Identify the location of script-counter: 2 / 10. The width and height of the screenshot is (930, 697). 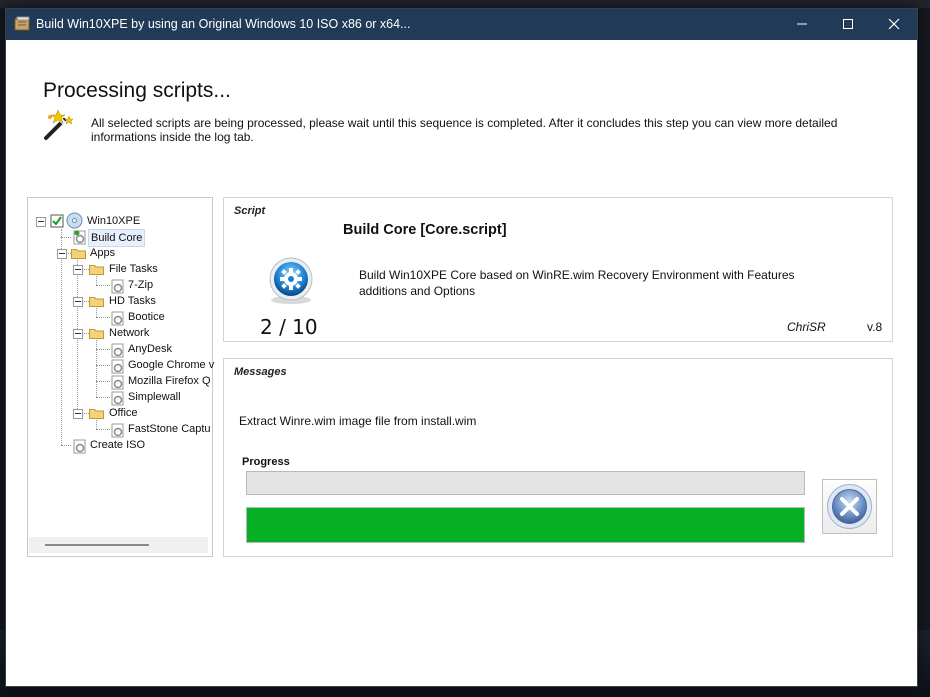
(289, 327).